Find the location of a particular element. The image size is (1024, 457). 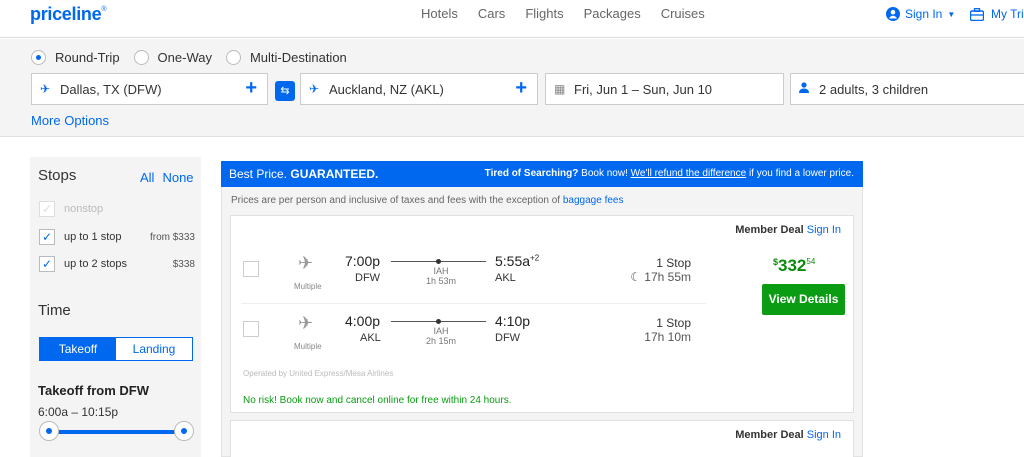

arrive-time: 5:55a+2 is located at coordinates (517, 261).